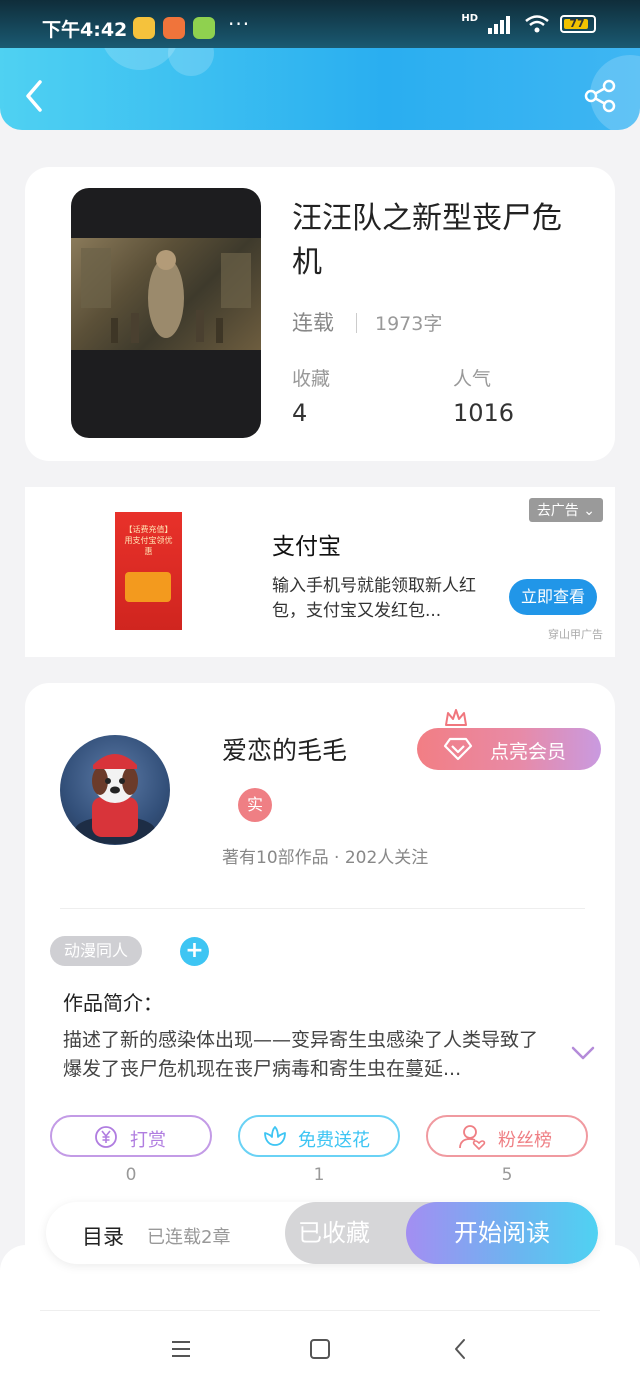 This screenshot has width=640, height=1387. Describe the element at coordinates (311, 379) in the screenshot. I see `favorites-label: 收藏` at that location.